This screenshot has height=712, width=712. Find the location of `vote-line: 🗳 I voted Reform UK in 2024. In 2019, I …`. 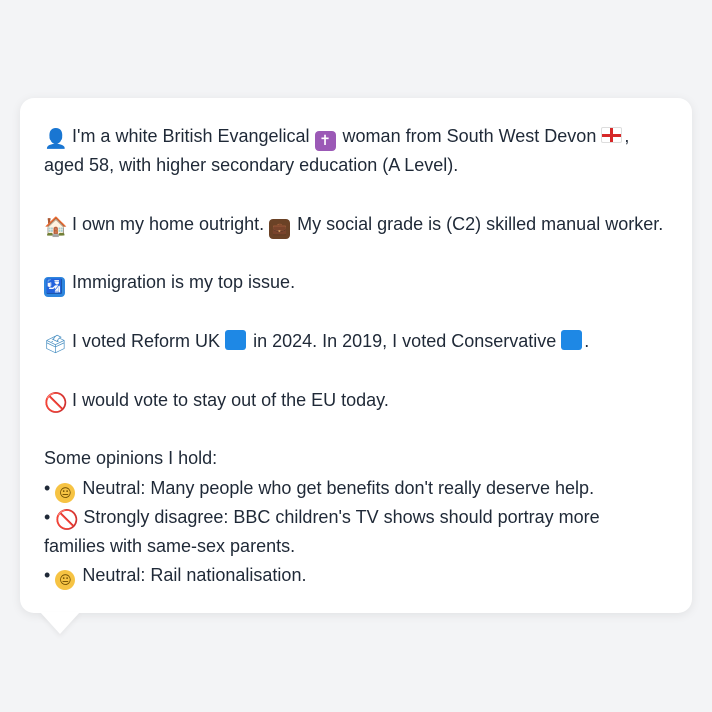

vote-line: 🗳 I voted Reform UK in 2024. In 2019, I … is located at coordinates (356, 341).